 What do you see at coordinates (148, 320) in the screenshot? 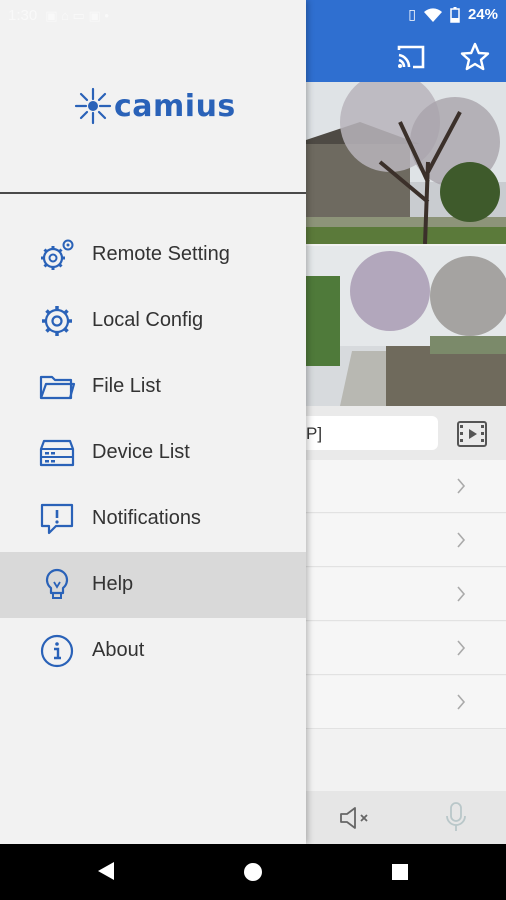
I see `menu-item-label: Local Config` at bounding box center [148, 320].